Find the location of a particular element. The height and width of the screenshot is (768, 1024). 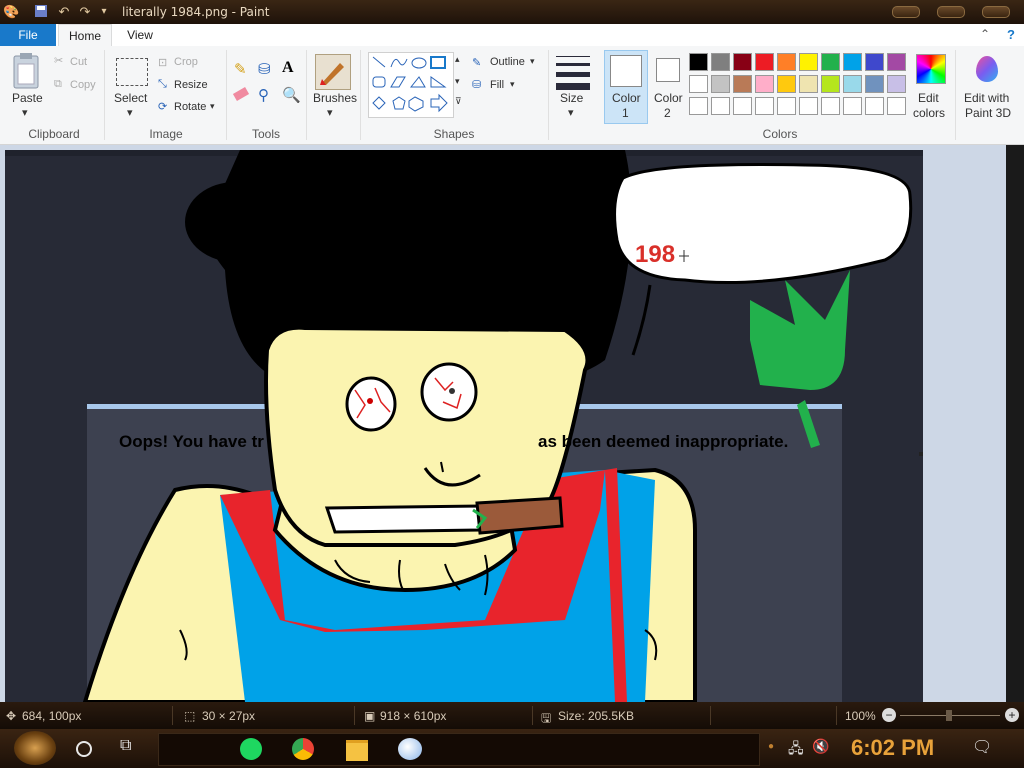

vertical-scrollbar is located at coordinates (1015, 423).